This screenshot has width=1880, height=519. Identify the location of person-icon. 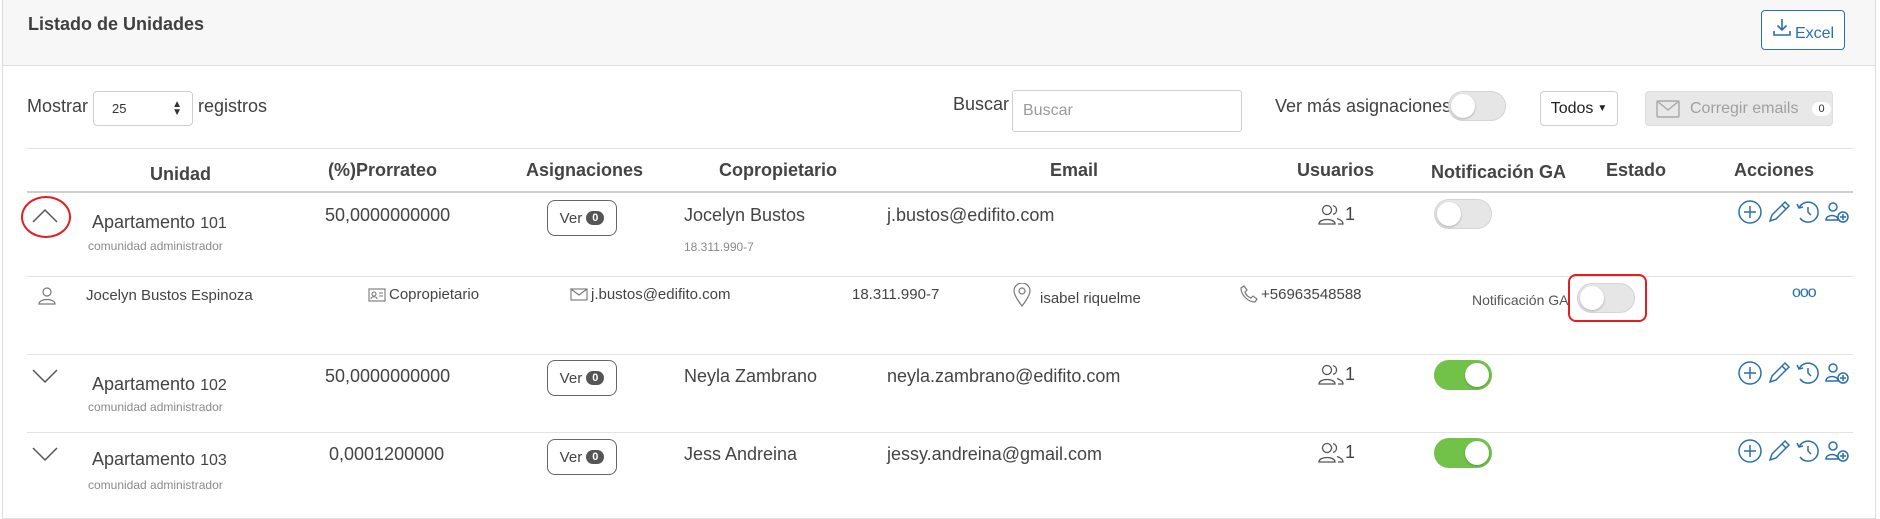
(47, 296).